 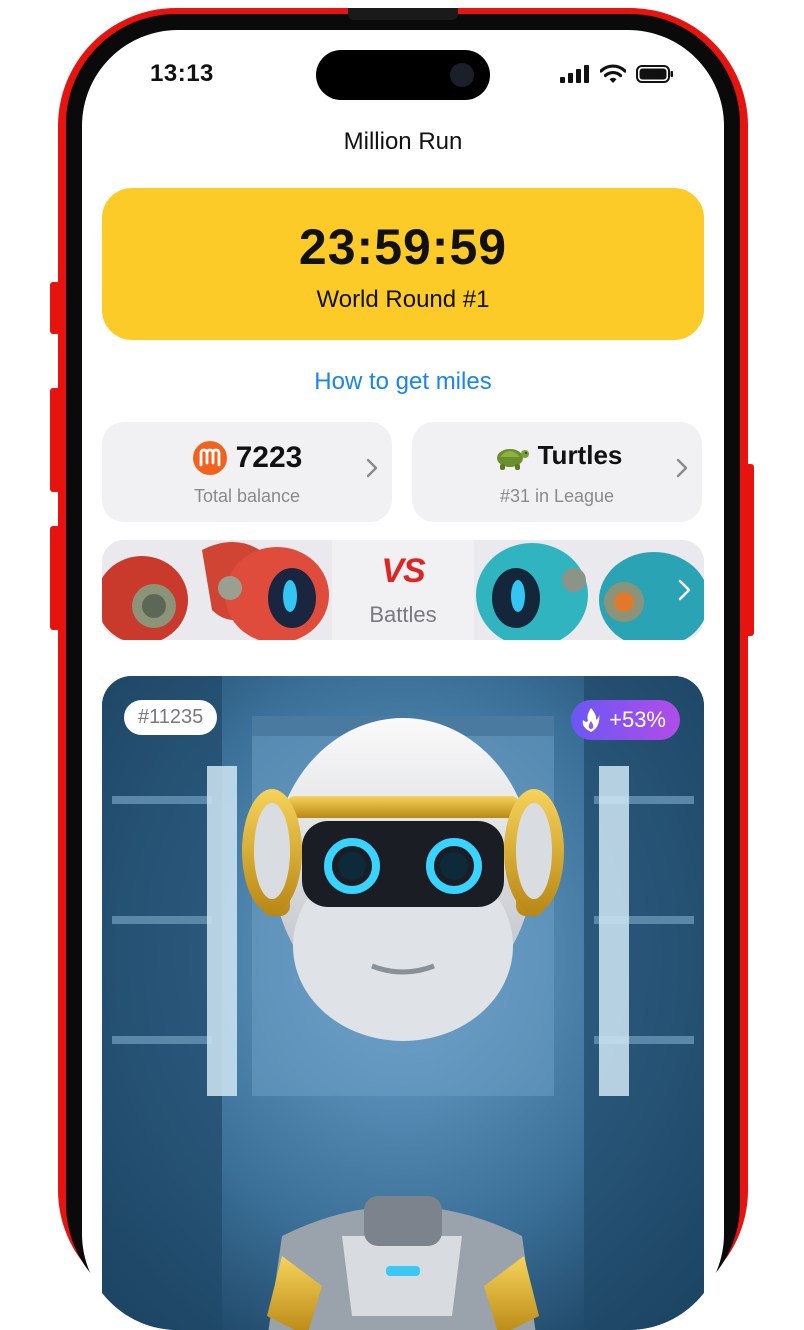 I want to click on turtle-icon, so click(x=512, y=459).